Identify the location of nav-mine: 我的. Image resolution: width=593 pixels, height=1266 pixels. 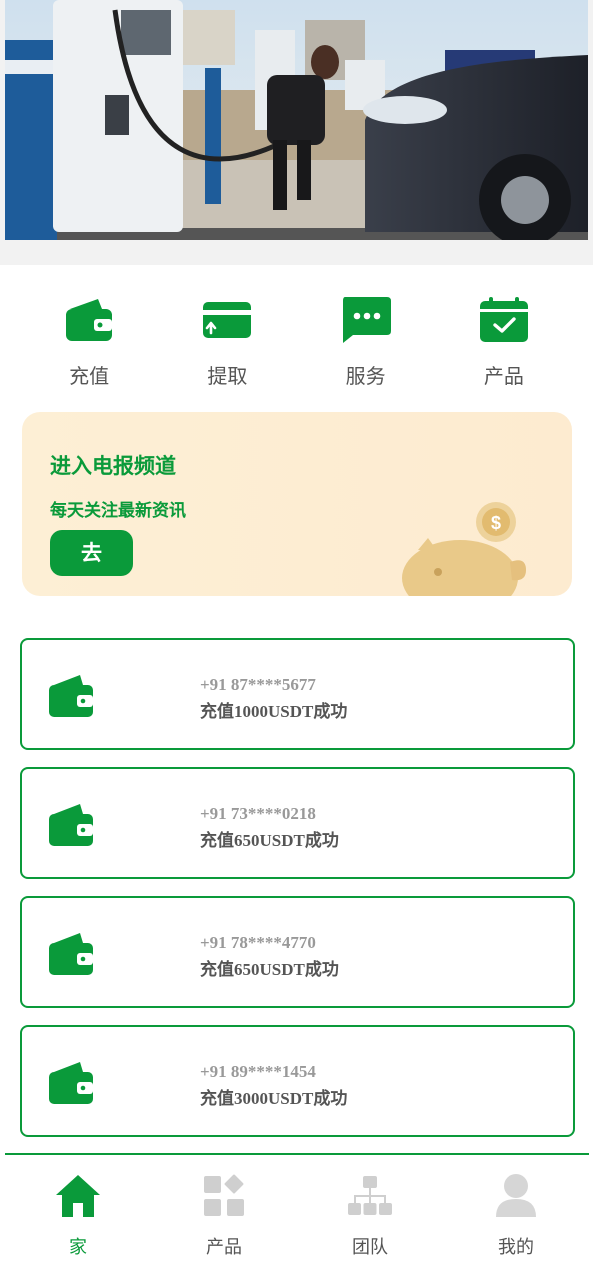
(516, 1210).